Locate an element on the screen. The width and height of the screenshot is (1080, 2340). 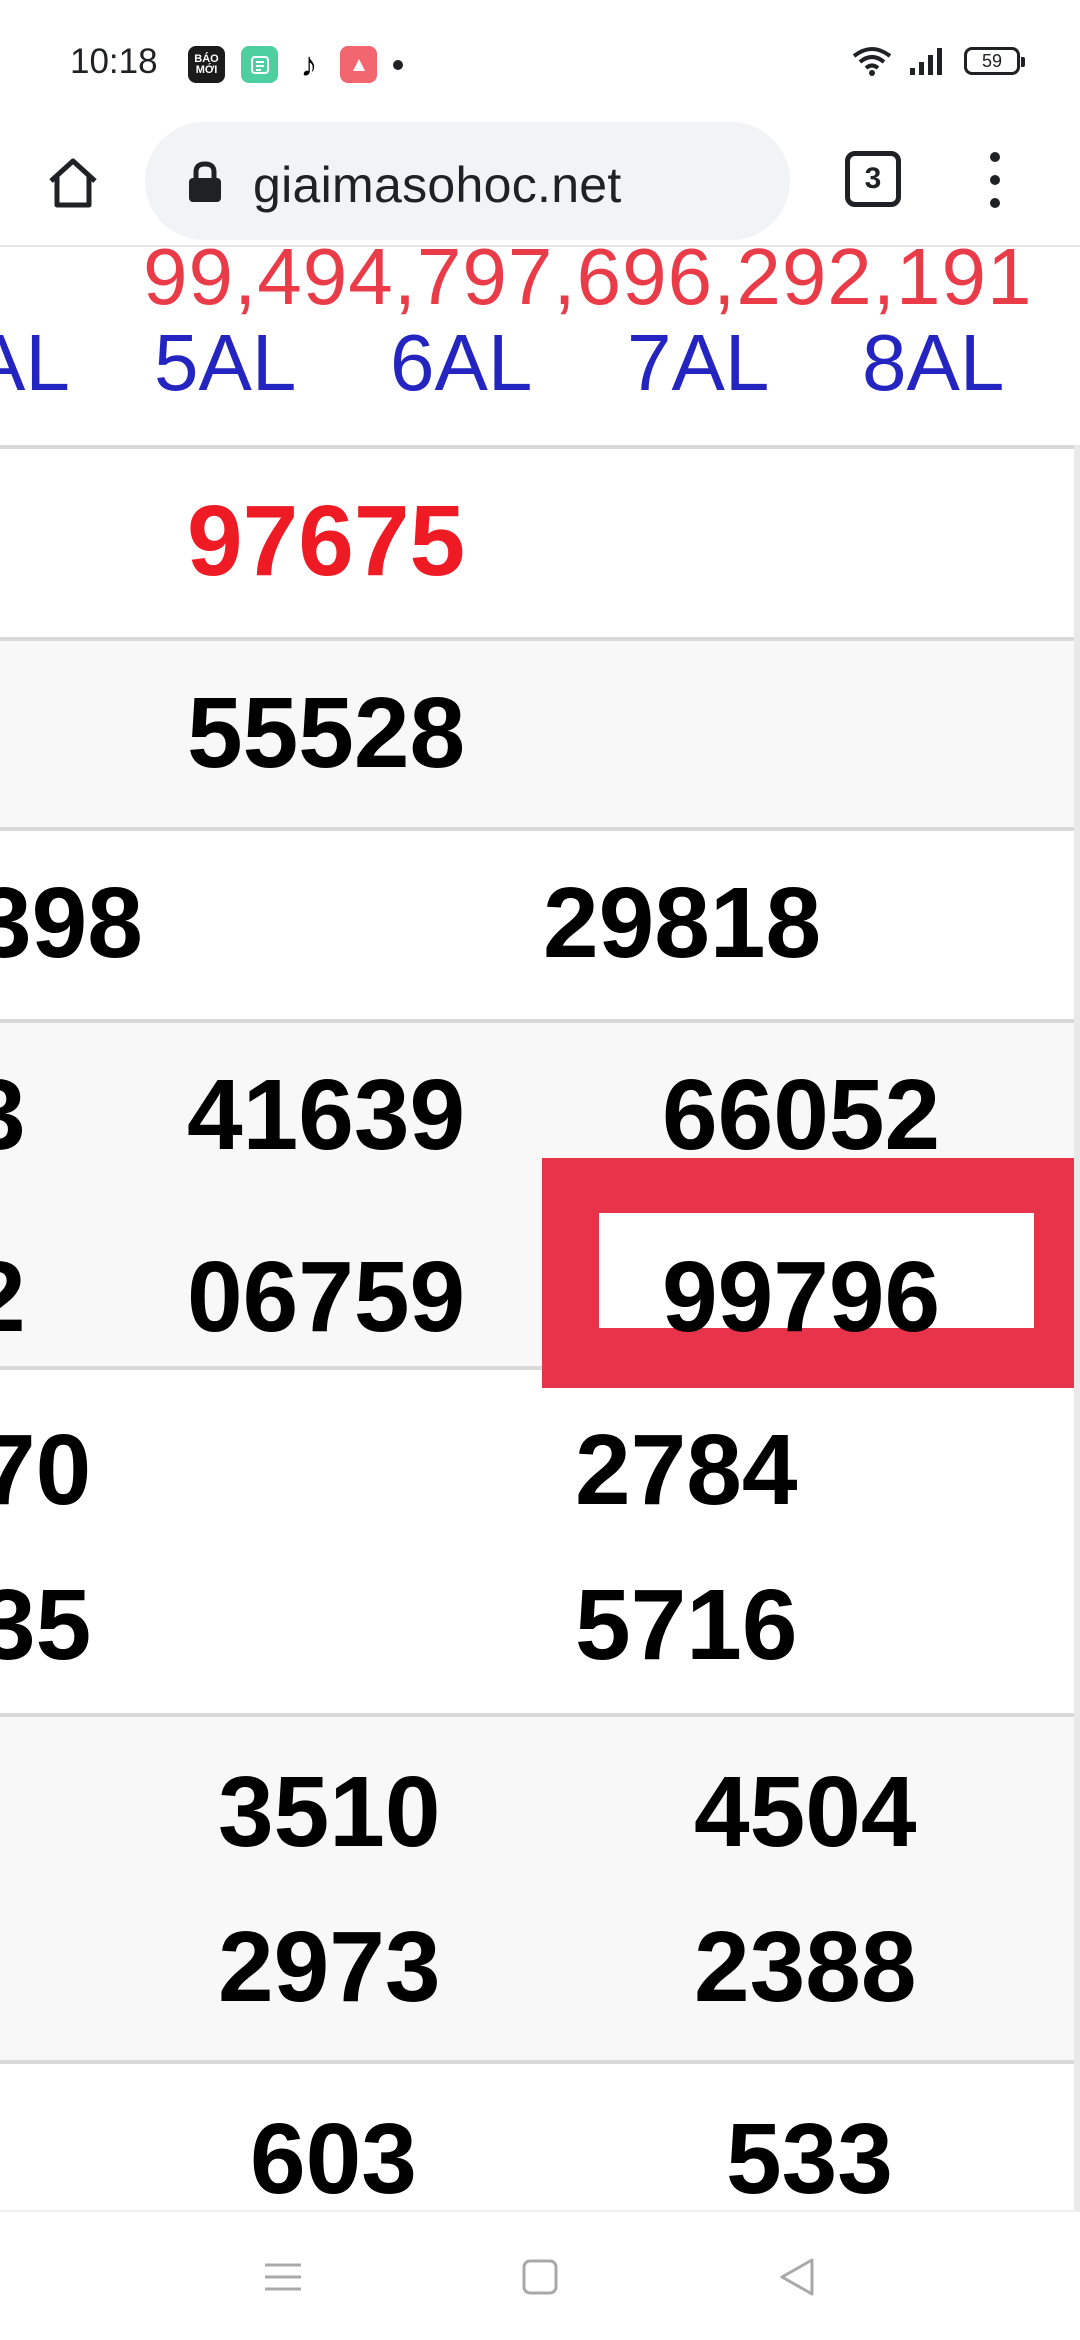
url-bar: giaimasohoc.net is located at coordinates (467, 181).